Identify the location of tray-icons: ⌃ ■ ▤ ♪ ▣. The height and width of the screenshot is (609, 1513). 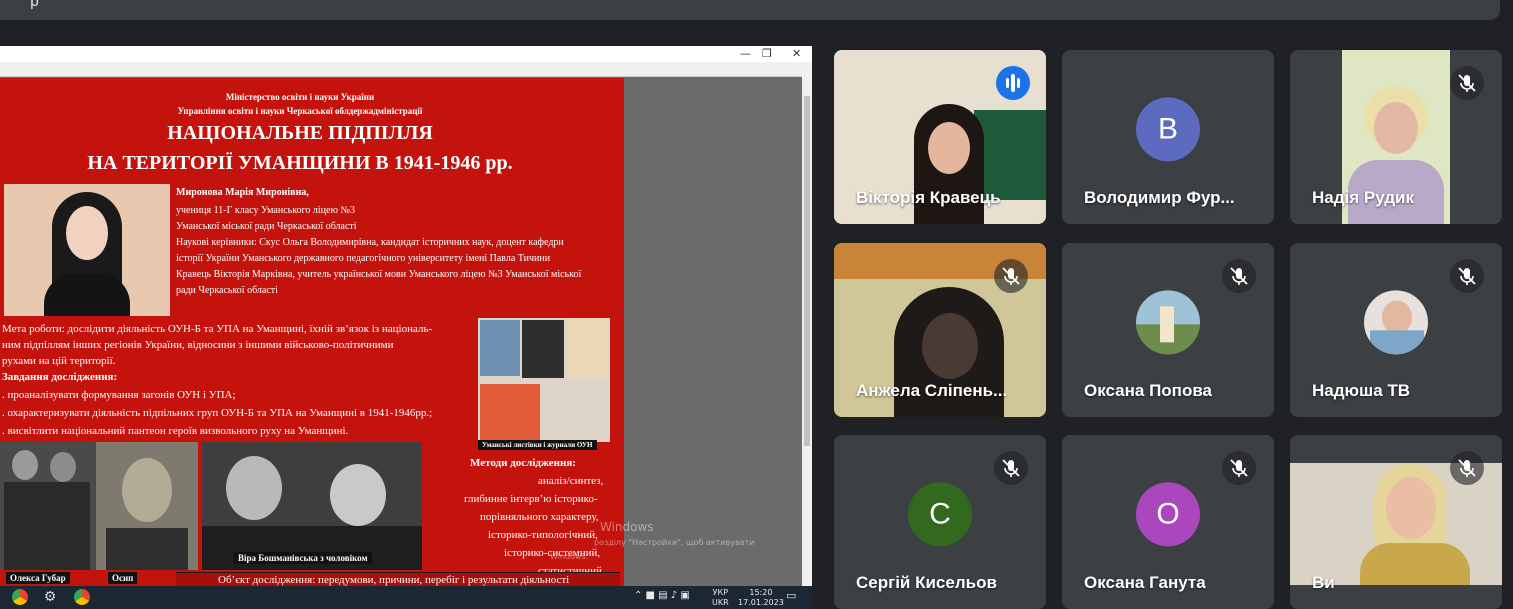
(662, 596).